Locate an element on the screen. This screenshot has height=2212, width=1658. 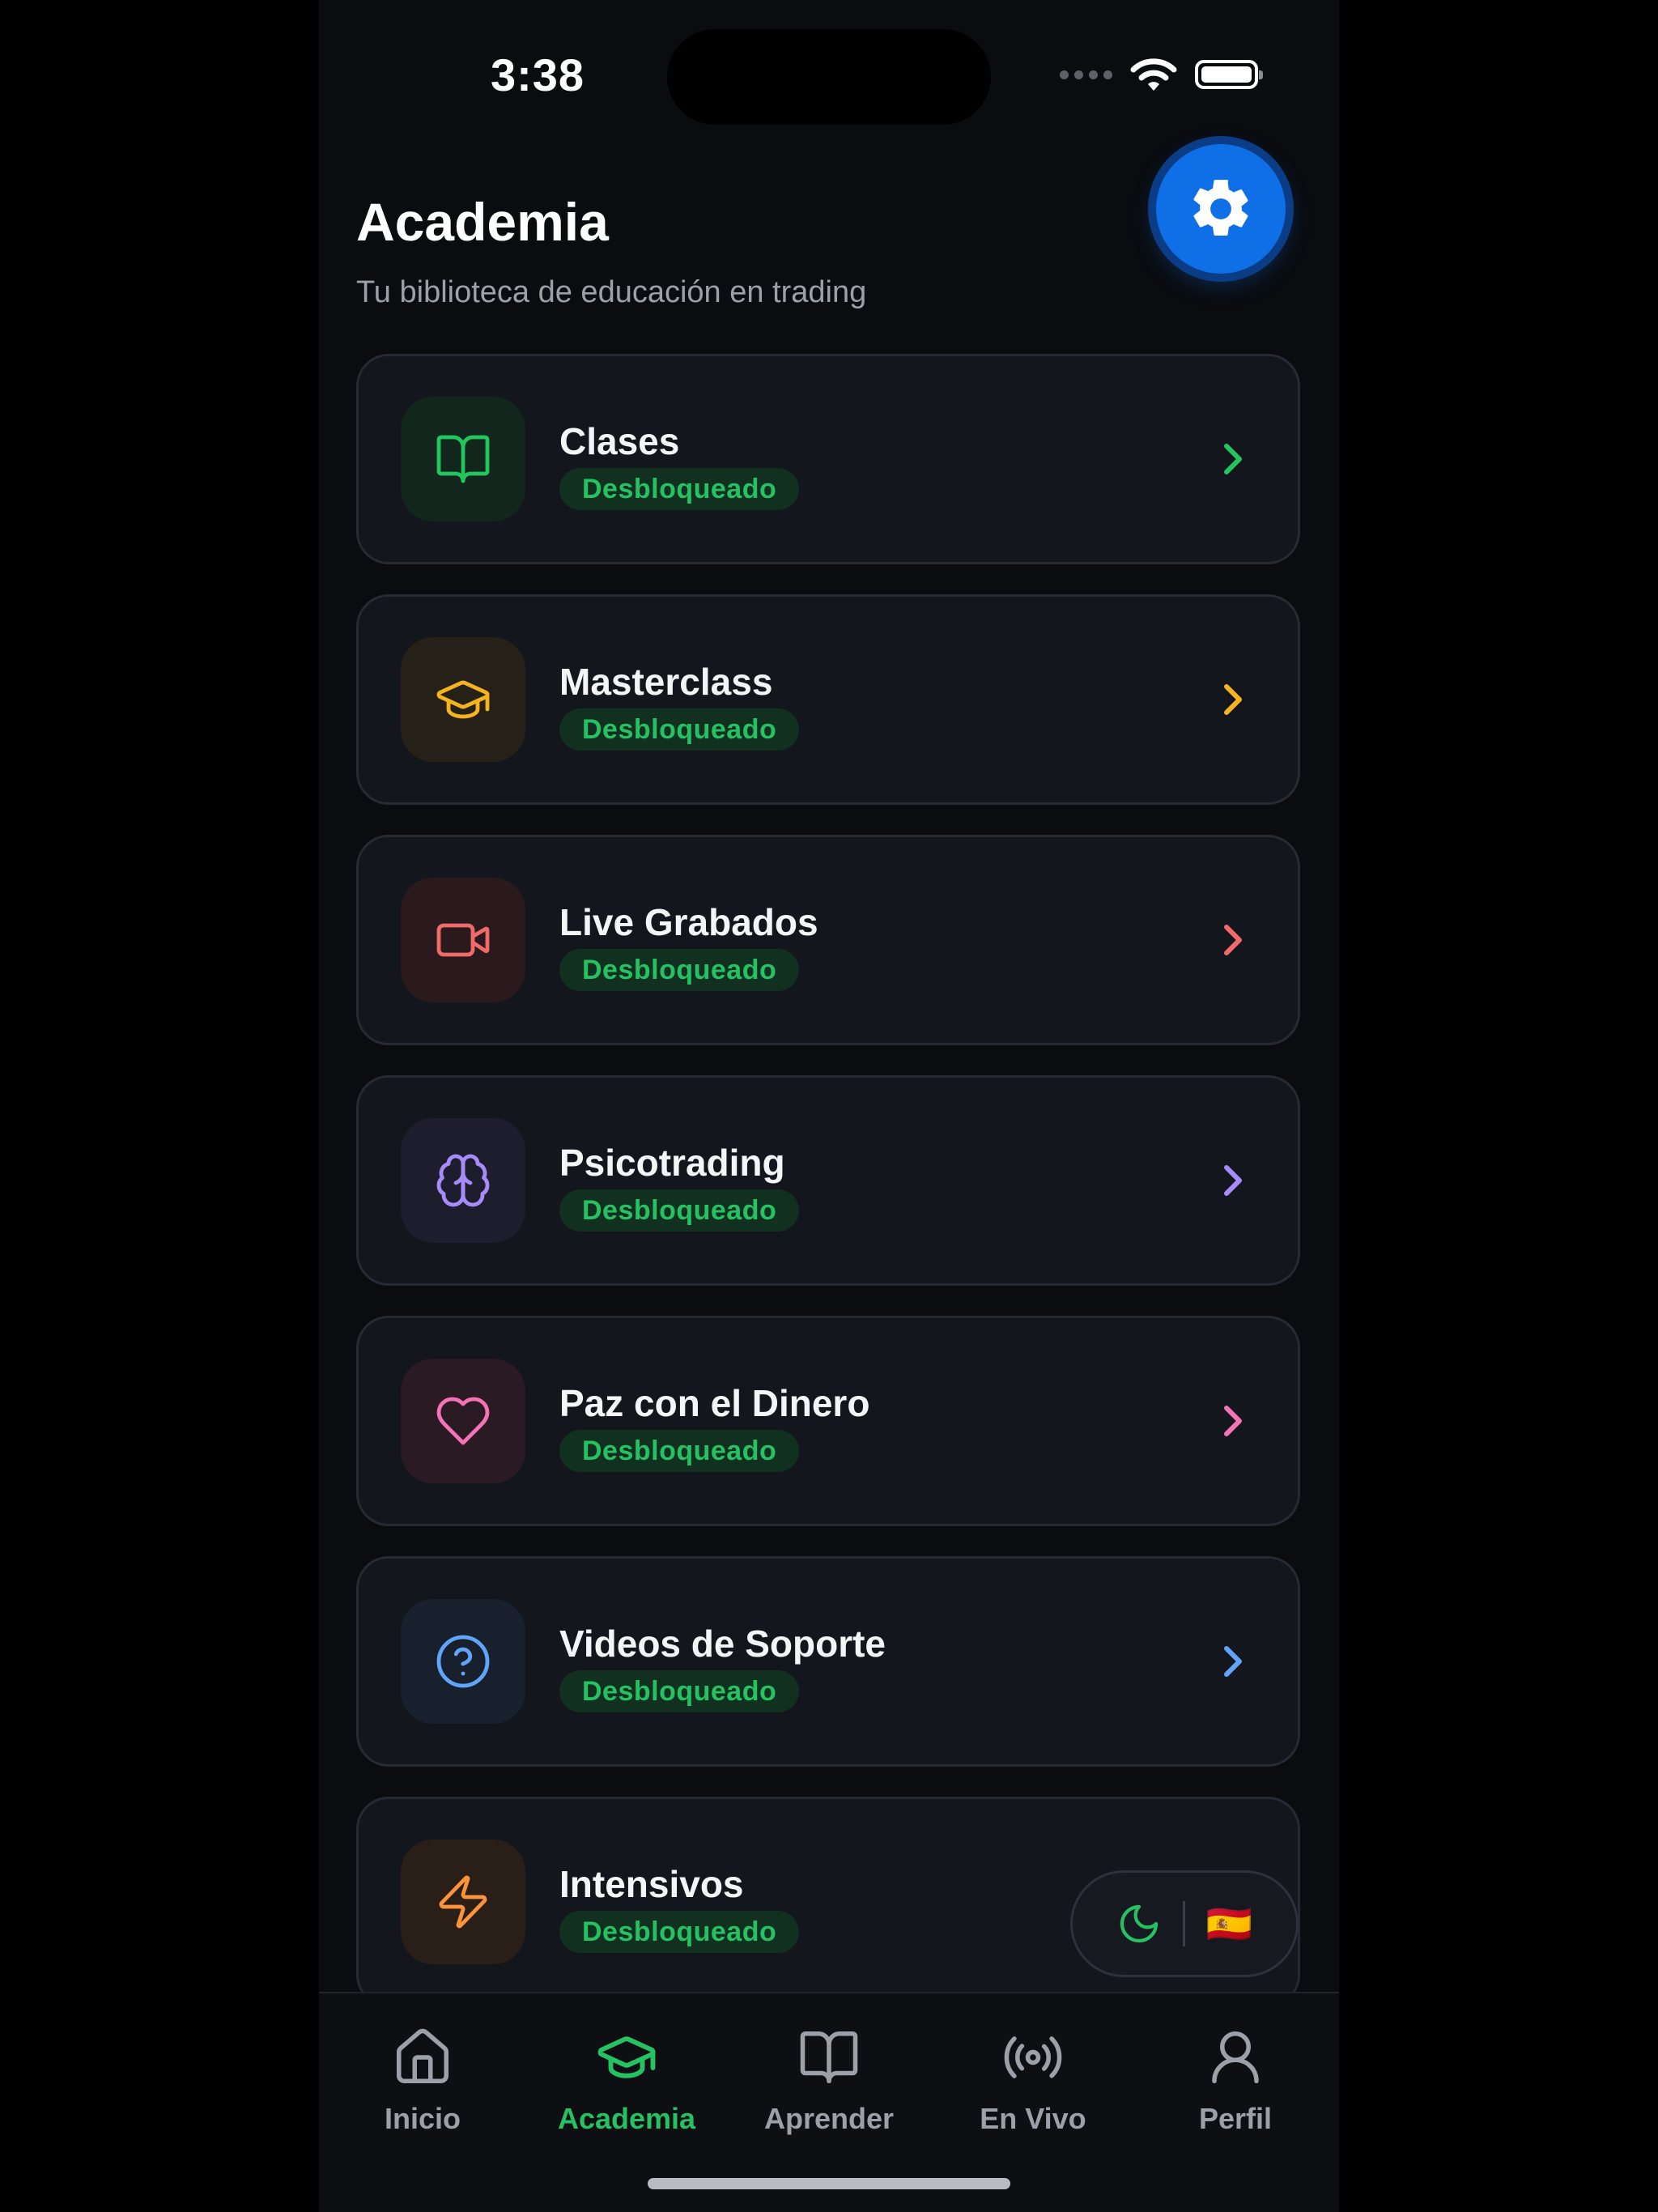
preferences-pill: 🇪🇸 is located at coordinates (1184, 1924).